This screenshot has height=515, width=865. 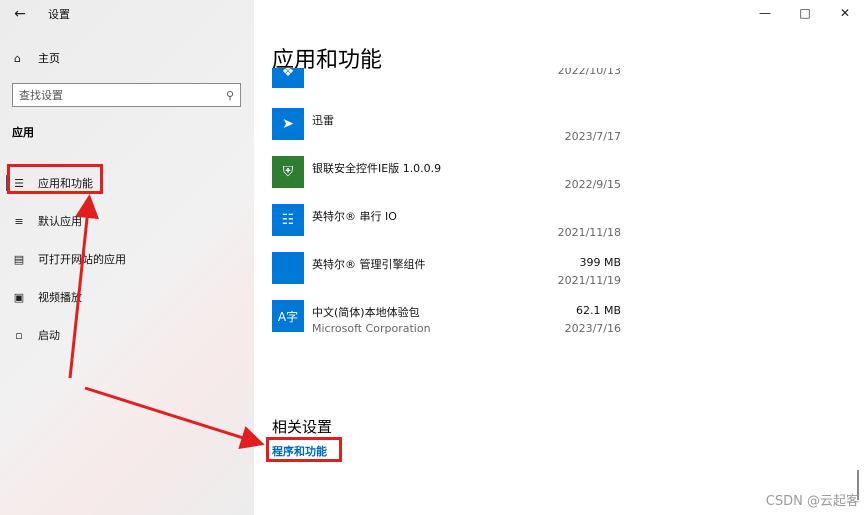 What do you see at coordinates (23, 132) in the screenshot?
I see `section-title: 应用` at bounding box center [23, 132].